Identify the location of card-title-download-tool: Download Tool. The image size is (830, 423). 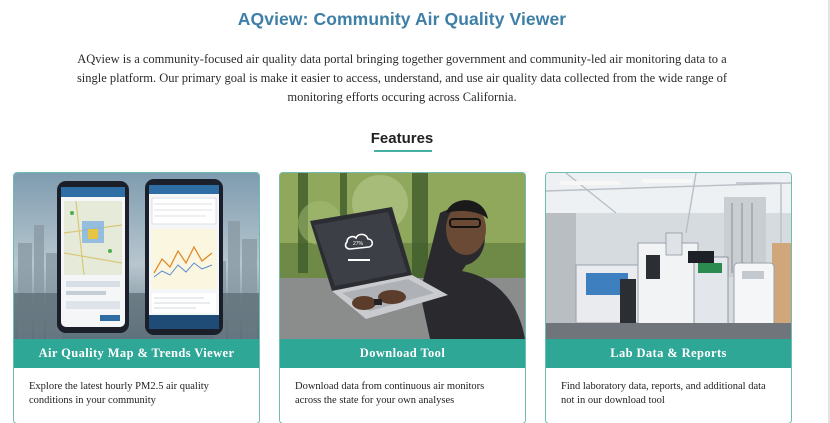
(402, 353).